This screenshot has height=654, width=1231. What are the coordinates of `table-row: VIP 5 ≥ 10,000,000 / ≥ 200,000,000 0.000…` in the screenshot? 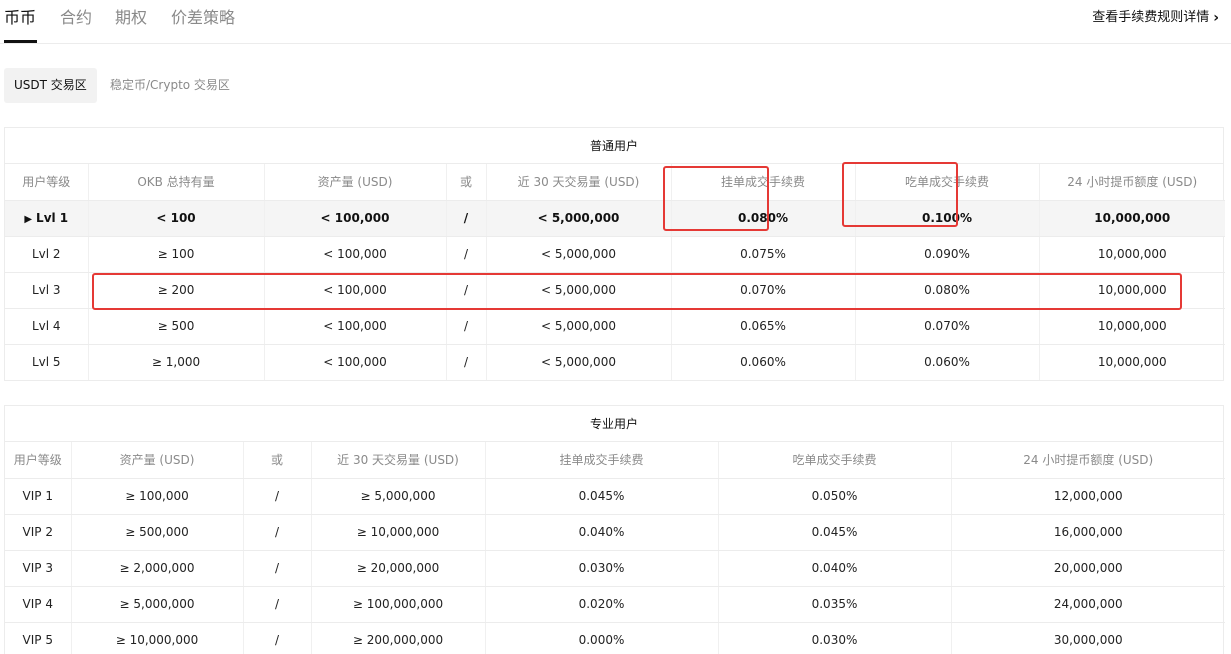 It's located at (615, 638).